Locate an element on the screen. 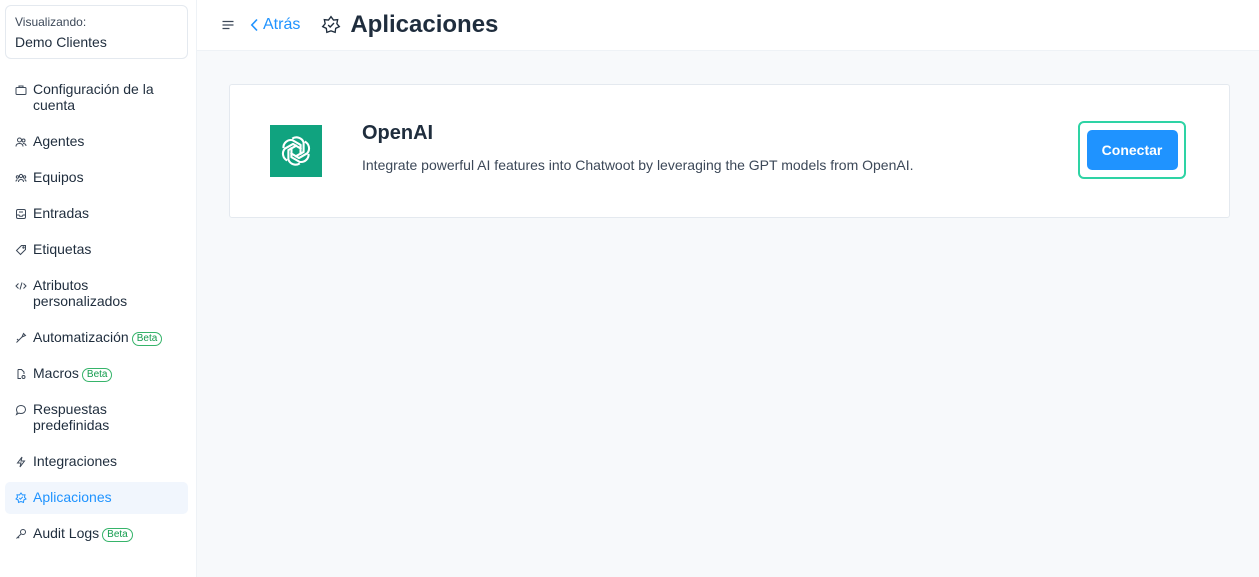 This screenshot has height=577, width=1259. chevron-left-icon is located at coordinates (254, 25).